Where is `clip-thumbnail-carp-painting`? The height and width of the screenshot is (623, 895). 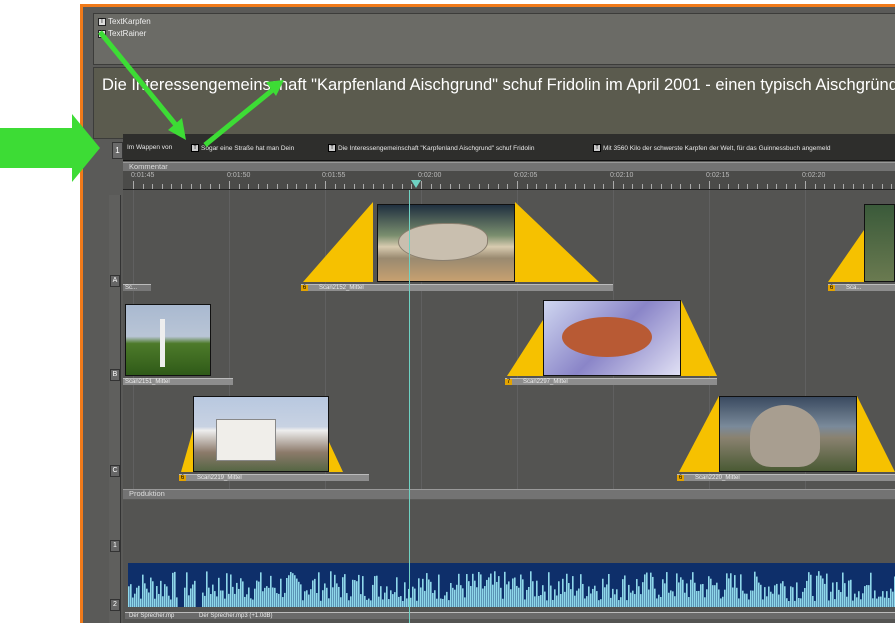 clip-thumbnail-carp-painting is located at coordinates (612, 338).